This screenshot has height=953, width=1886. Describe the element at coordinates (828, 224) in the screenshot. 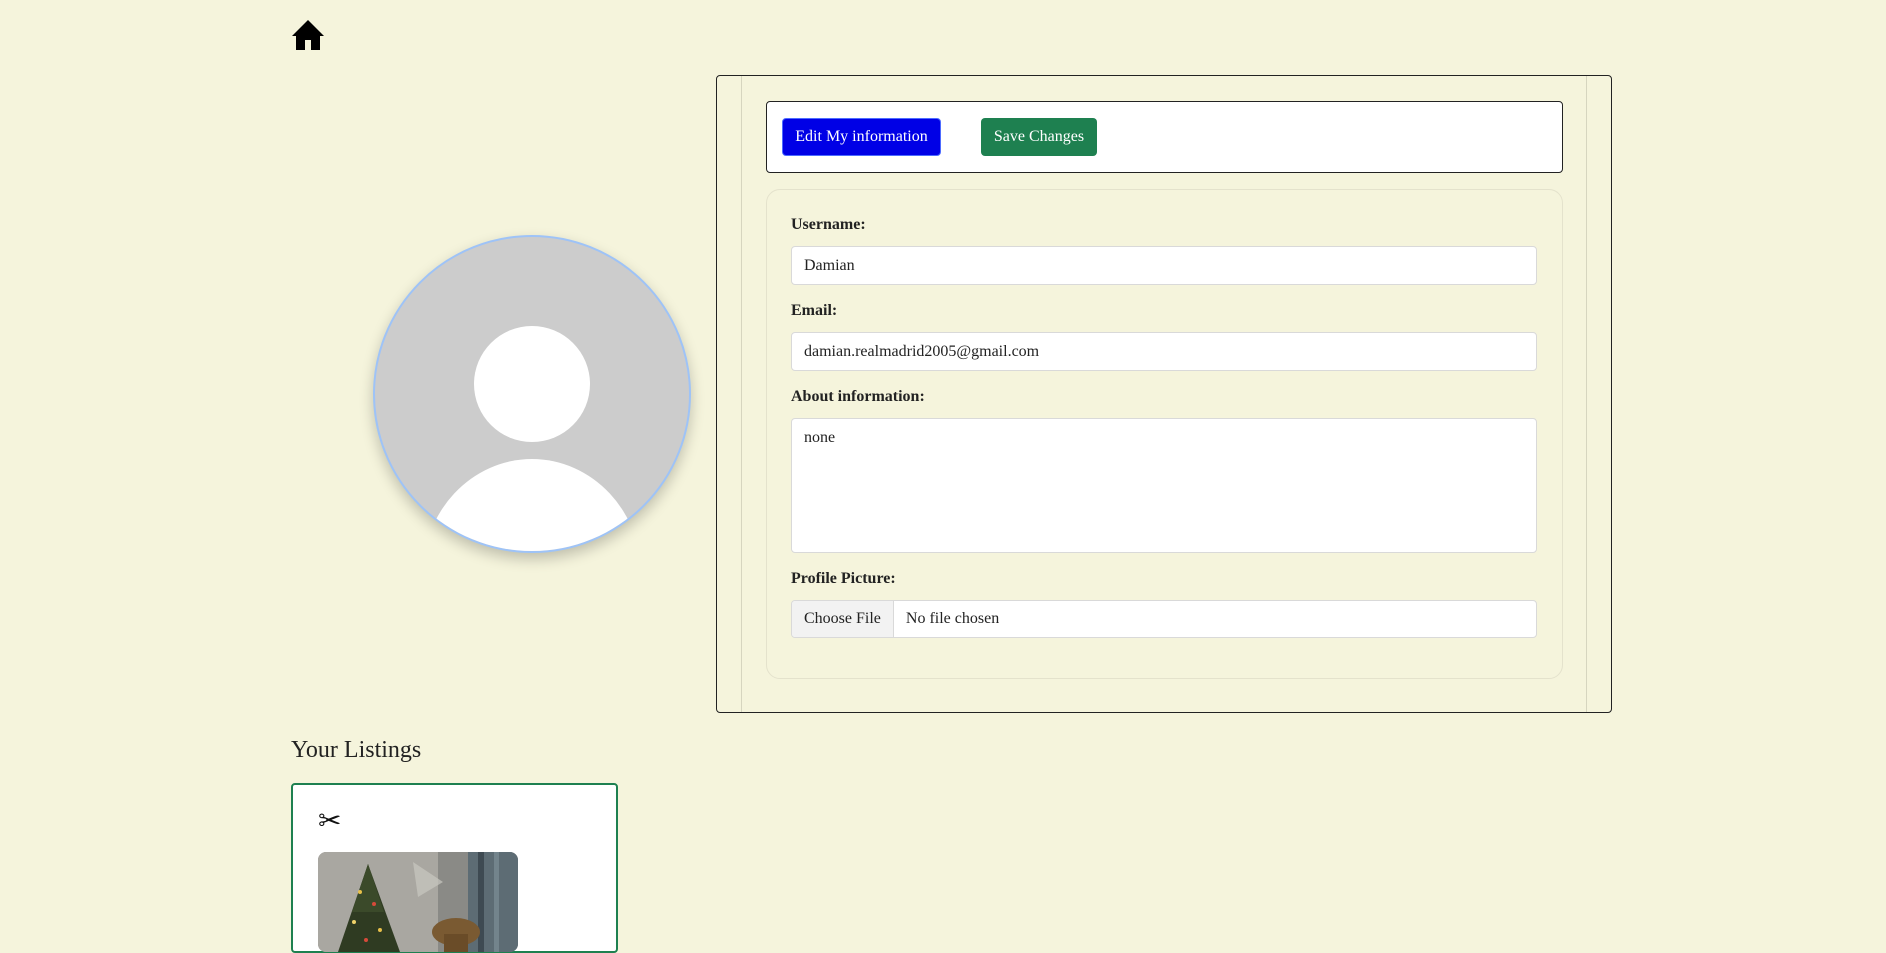

I see `username-label: Username:` at that location.